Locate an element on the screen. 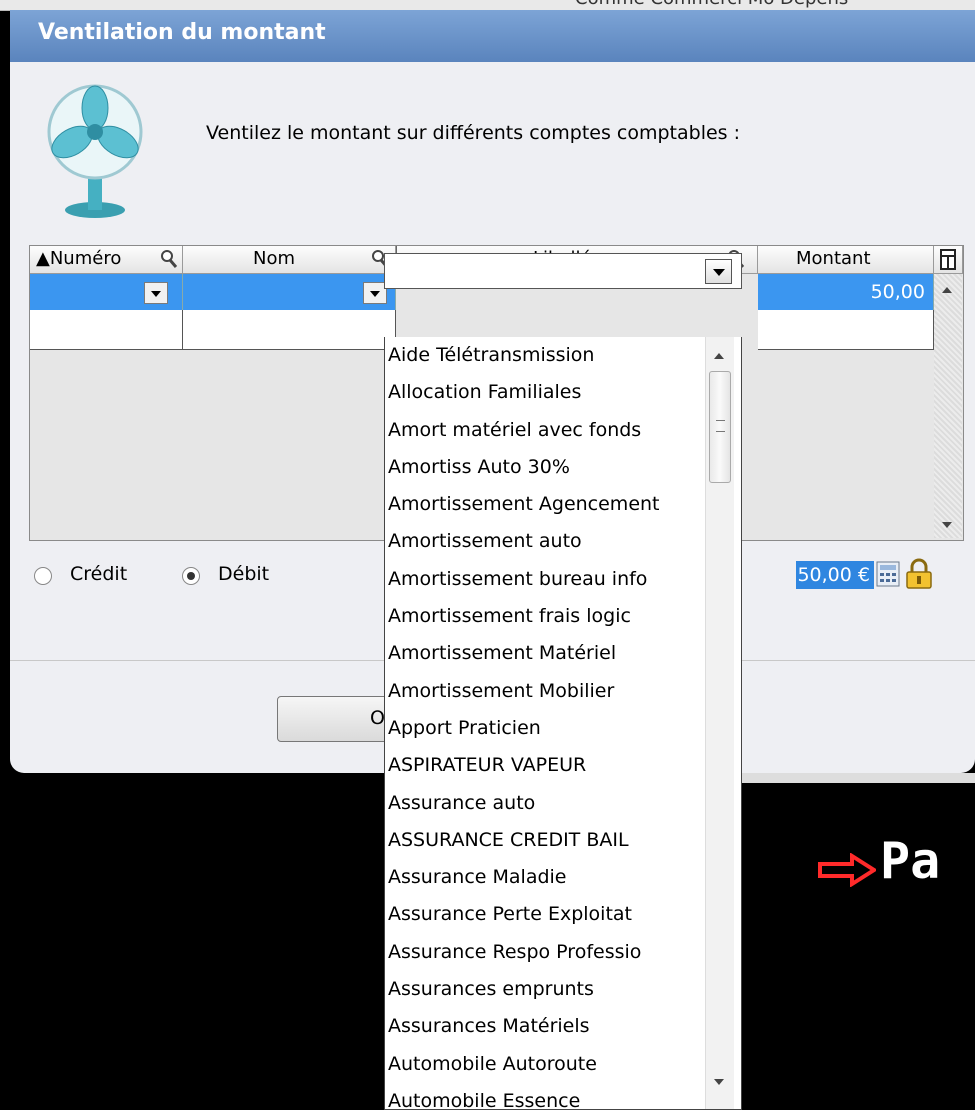 Image resolution: width=975 pixels, height=1110 pixels. dropdown-item: Assurance auto is located at coordinates (545, 803).